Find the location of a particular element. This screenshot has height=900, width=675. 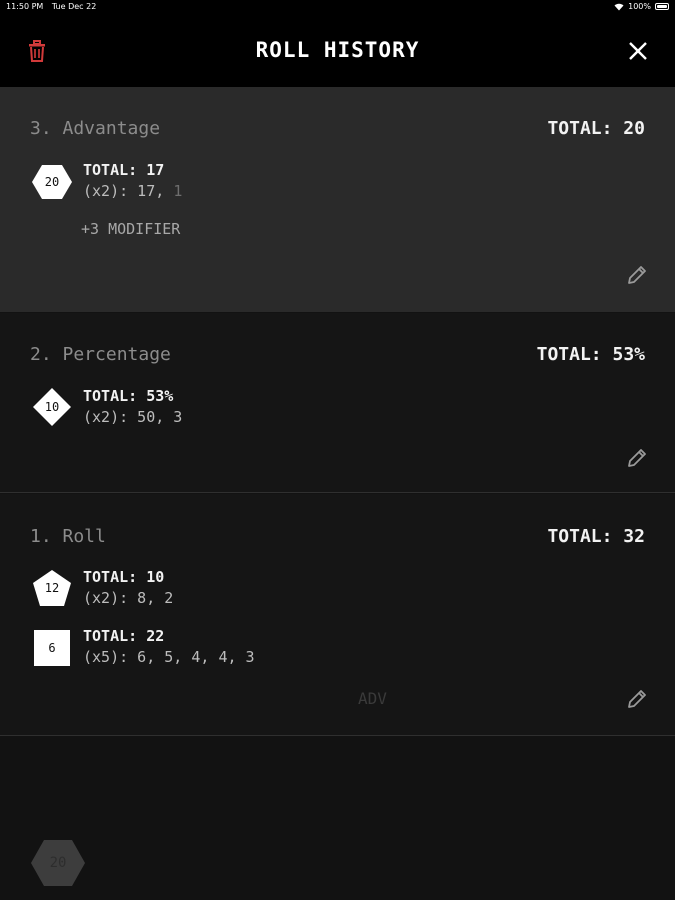

roll-detail-dropped: 1 is located at coordinates (178, 191).